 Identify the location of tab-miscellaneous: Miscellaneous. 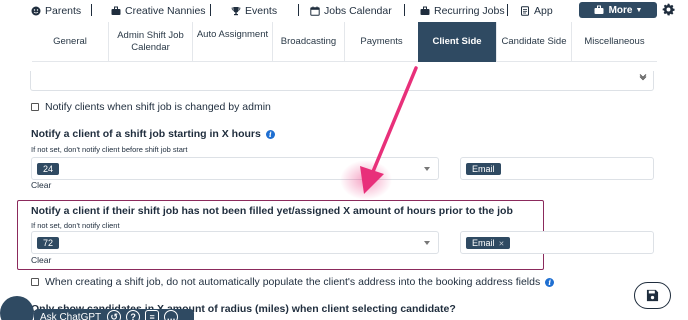
(614, 42).